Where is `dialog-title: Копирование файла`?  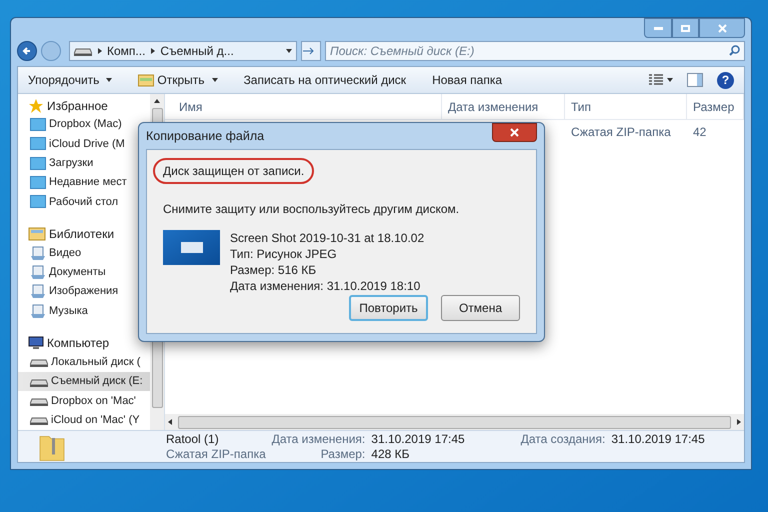 dialog-title: Копирование файла is located at coordinates (205, 136).